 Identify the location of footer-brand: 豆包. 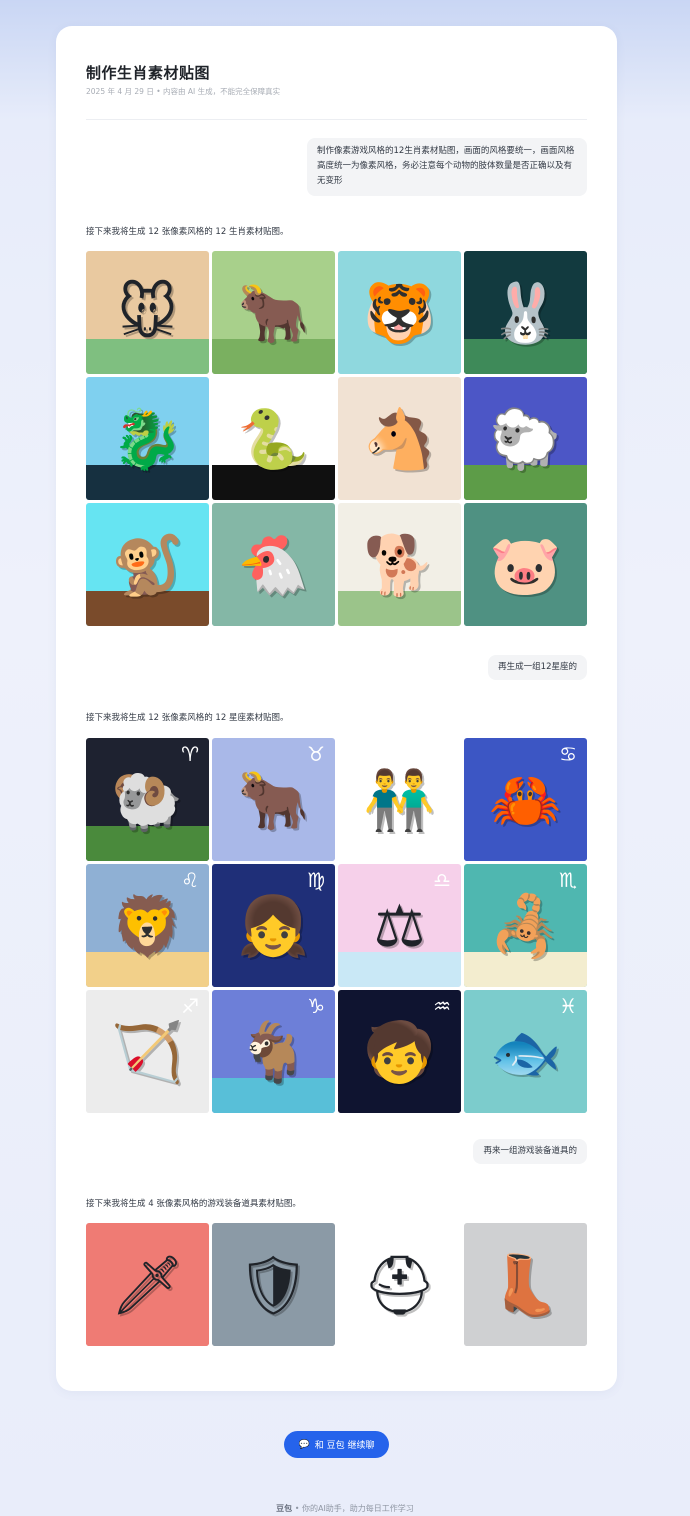
(284, 1508).